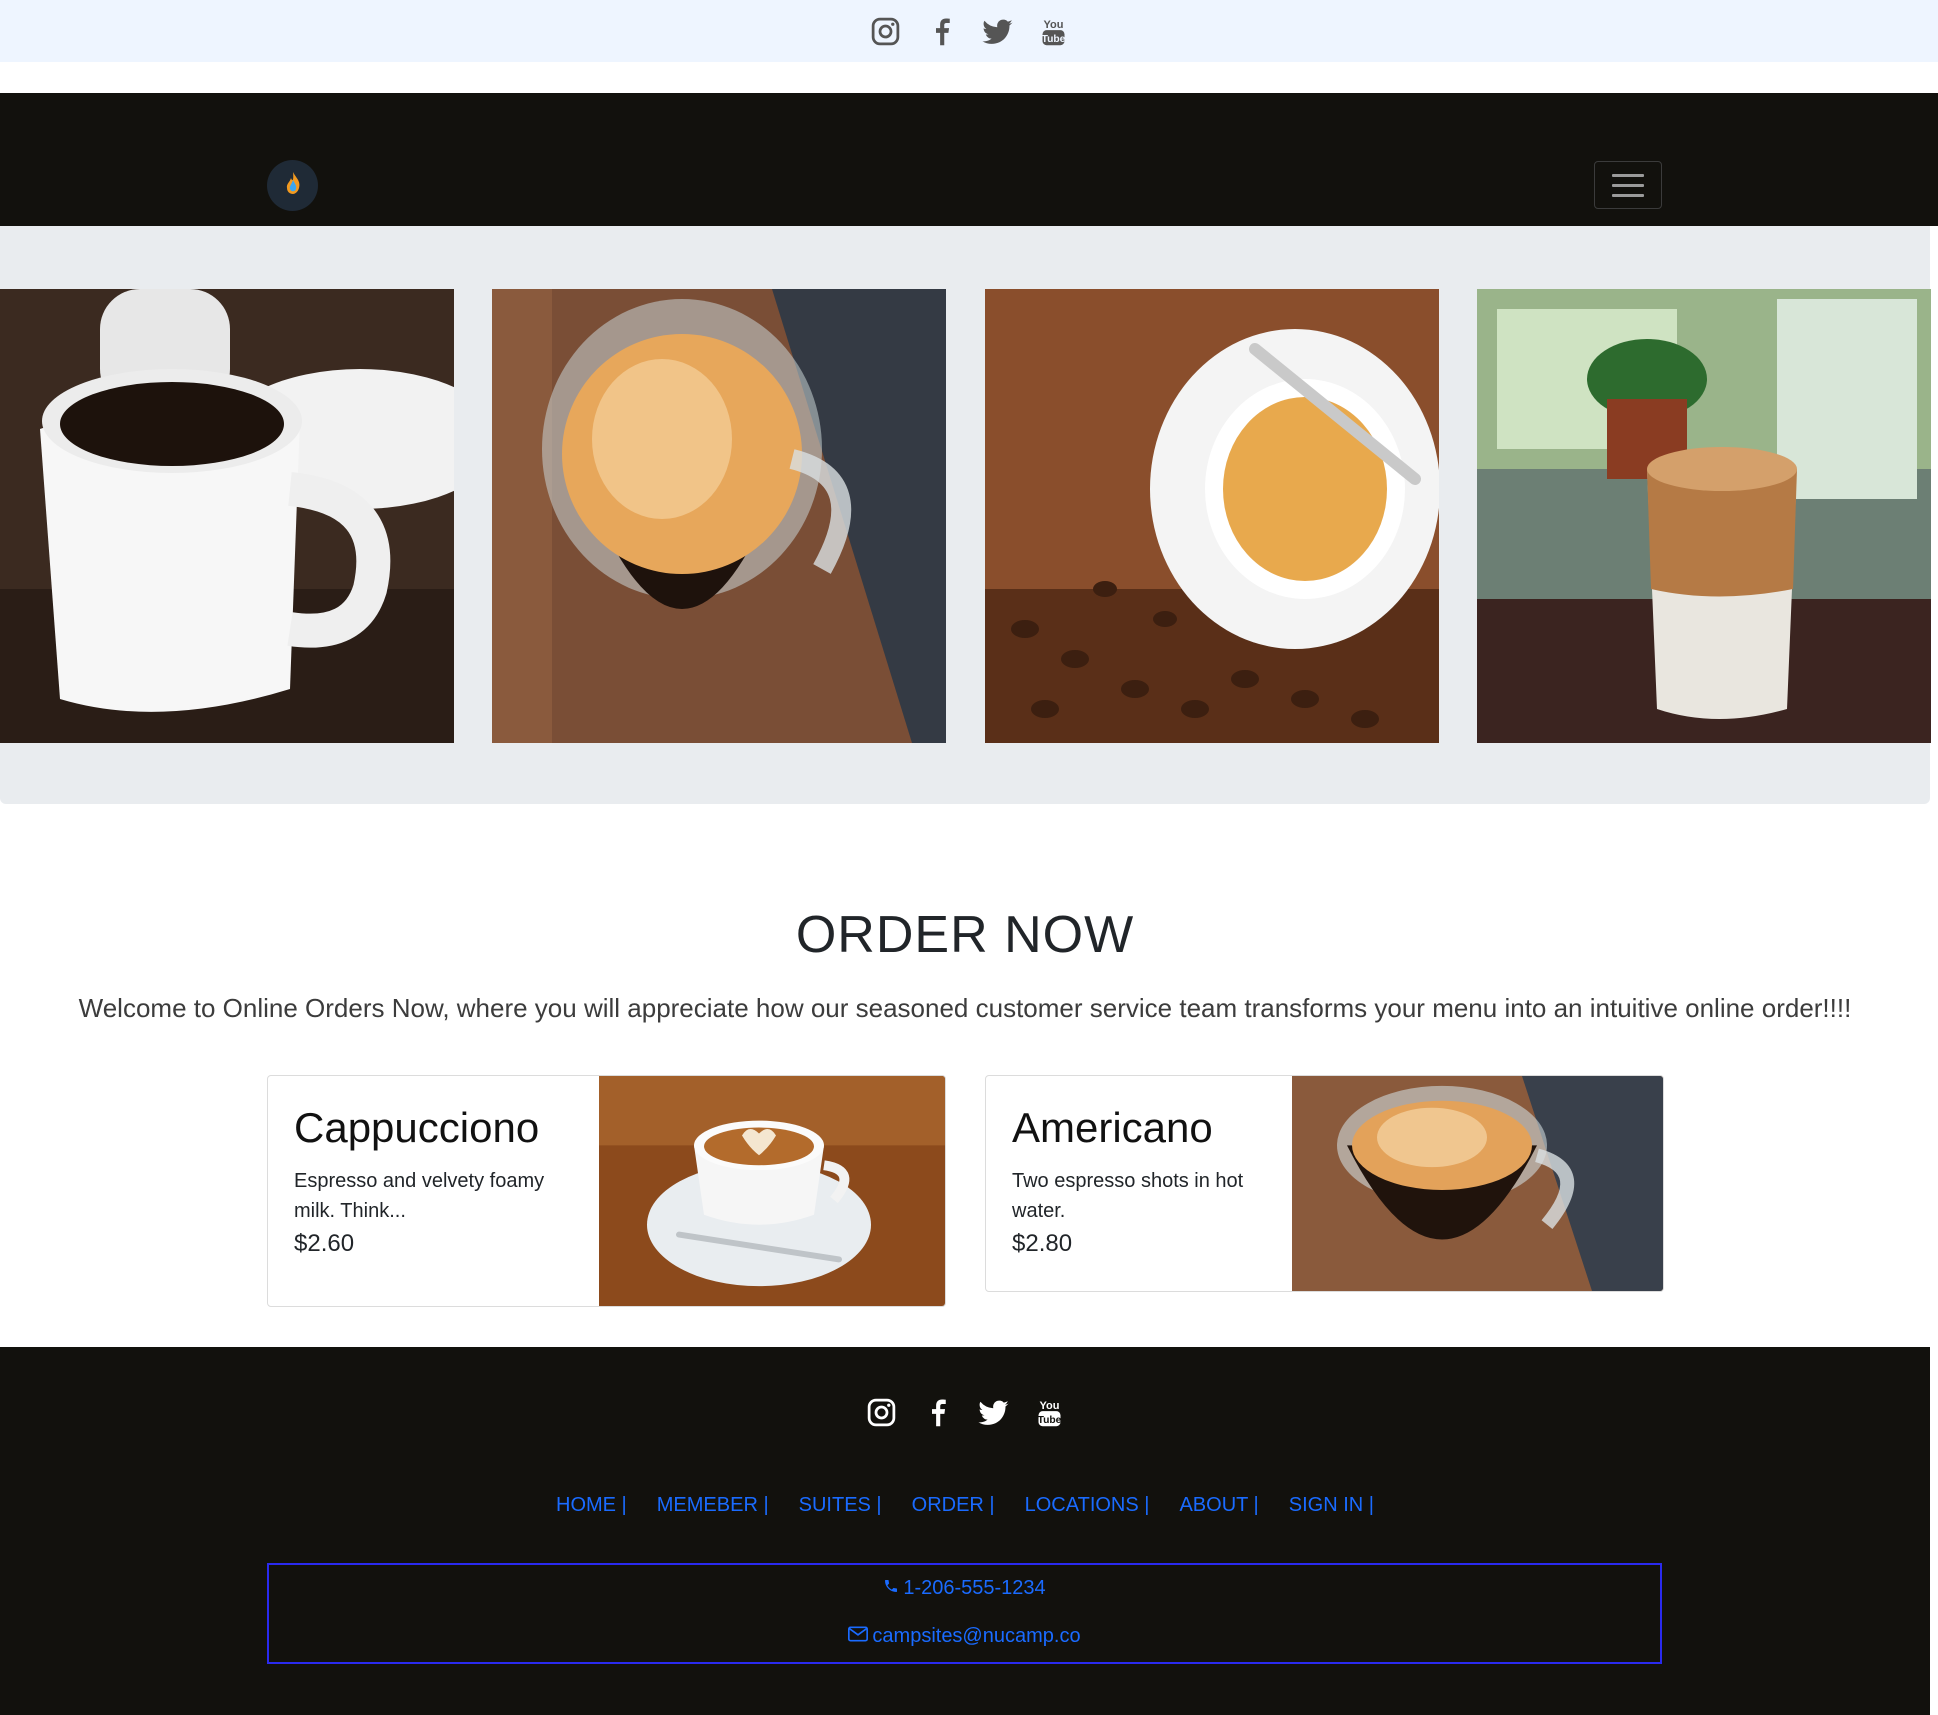  I want to click on coffee-mug-image, so click(227, 516).